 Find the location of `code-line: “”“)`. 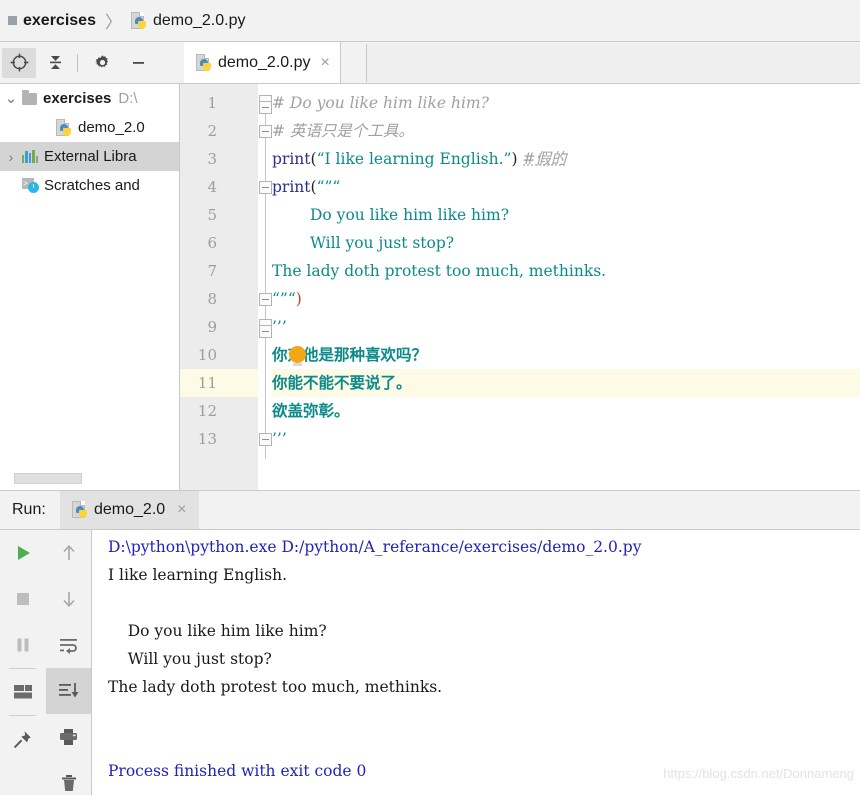

code-line: “”“) is located at coordinates (287, 299).